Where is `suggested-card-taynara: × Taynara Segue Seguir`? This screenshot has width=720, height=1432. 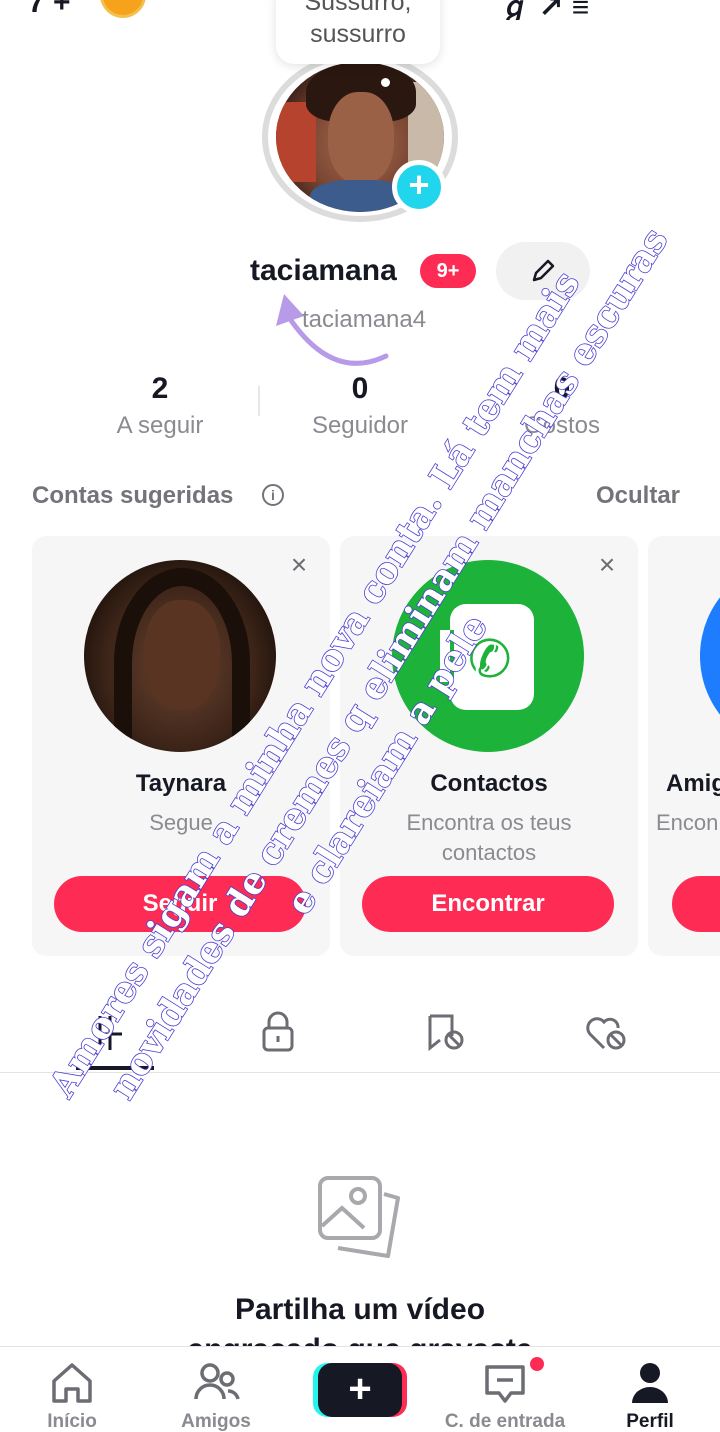 suggested-card-taynara: × Taynara Segue Seguir is located at coordinates (181, 746).